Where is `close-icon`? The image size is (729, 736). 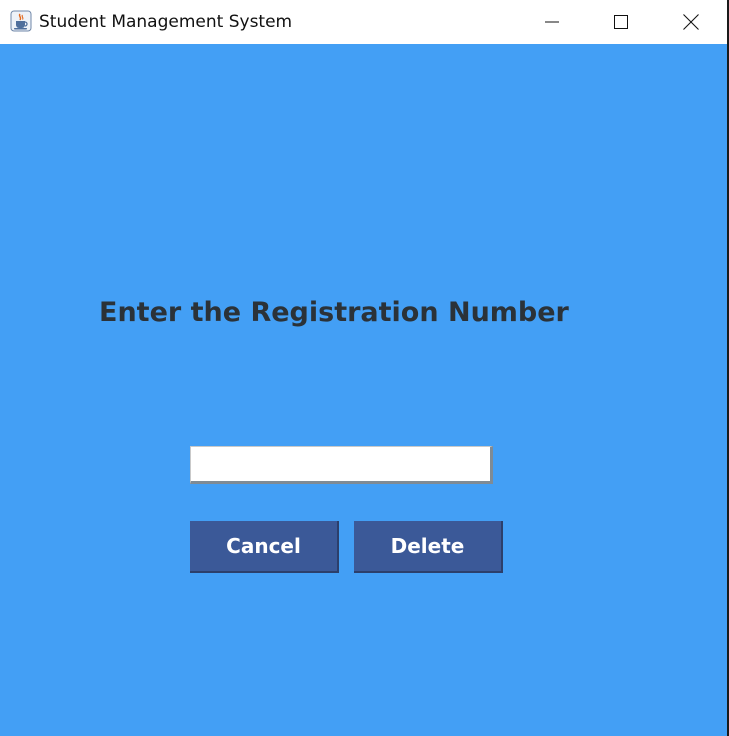 close-icon is located at coordinates (691, 22).